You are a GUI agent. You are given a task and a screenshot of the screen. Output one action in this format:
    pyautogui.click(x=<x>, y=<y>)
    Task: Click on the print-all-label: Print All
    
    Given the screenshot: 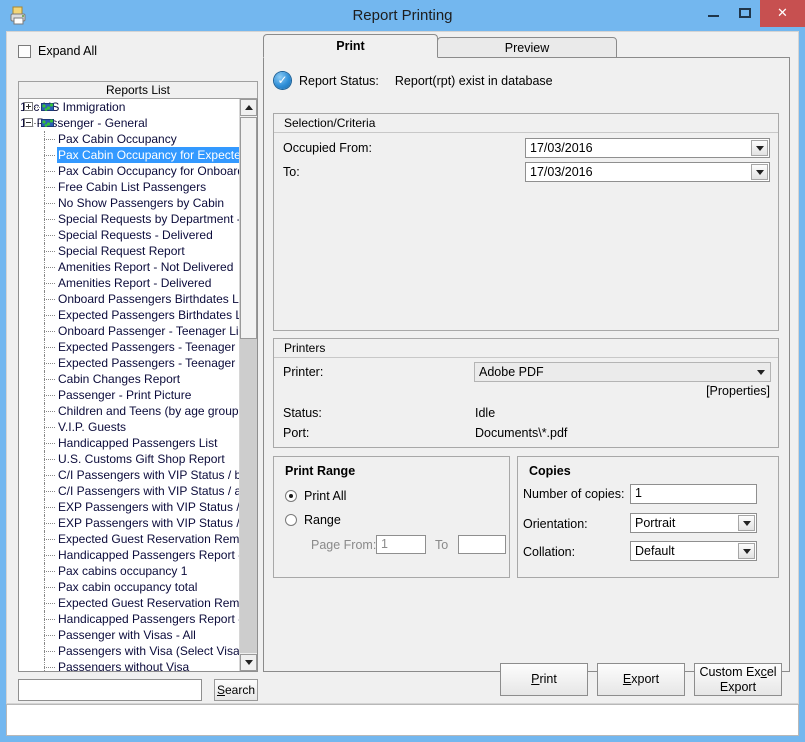 What is the action you would take?
    pyautogui.click(x=325, y=496)
    